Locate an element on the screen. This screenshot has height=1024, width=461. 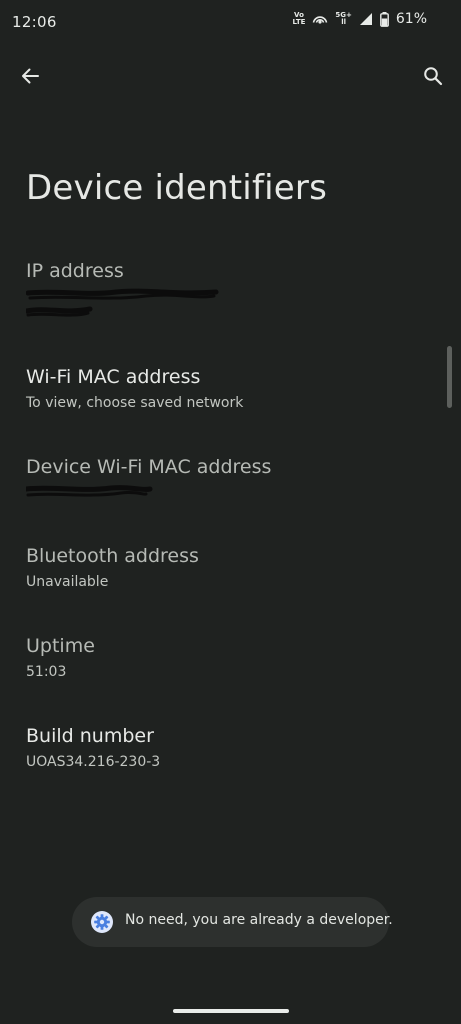
search-button is located at coordinates (433, 76).